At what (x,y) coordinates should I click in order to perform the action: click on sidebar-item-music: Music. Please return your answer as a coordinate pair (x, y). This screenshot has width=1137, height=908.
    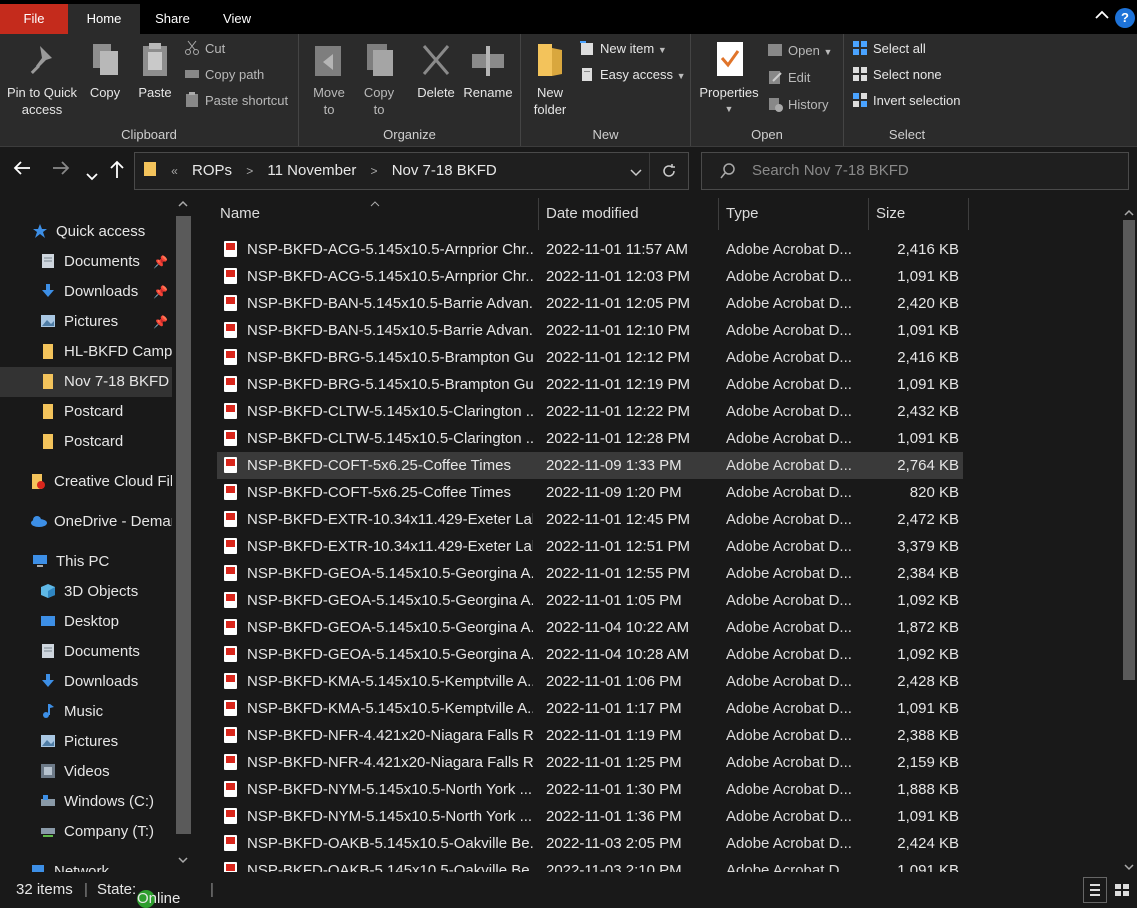
    Looking at the image, I should click on (86, 712).